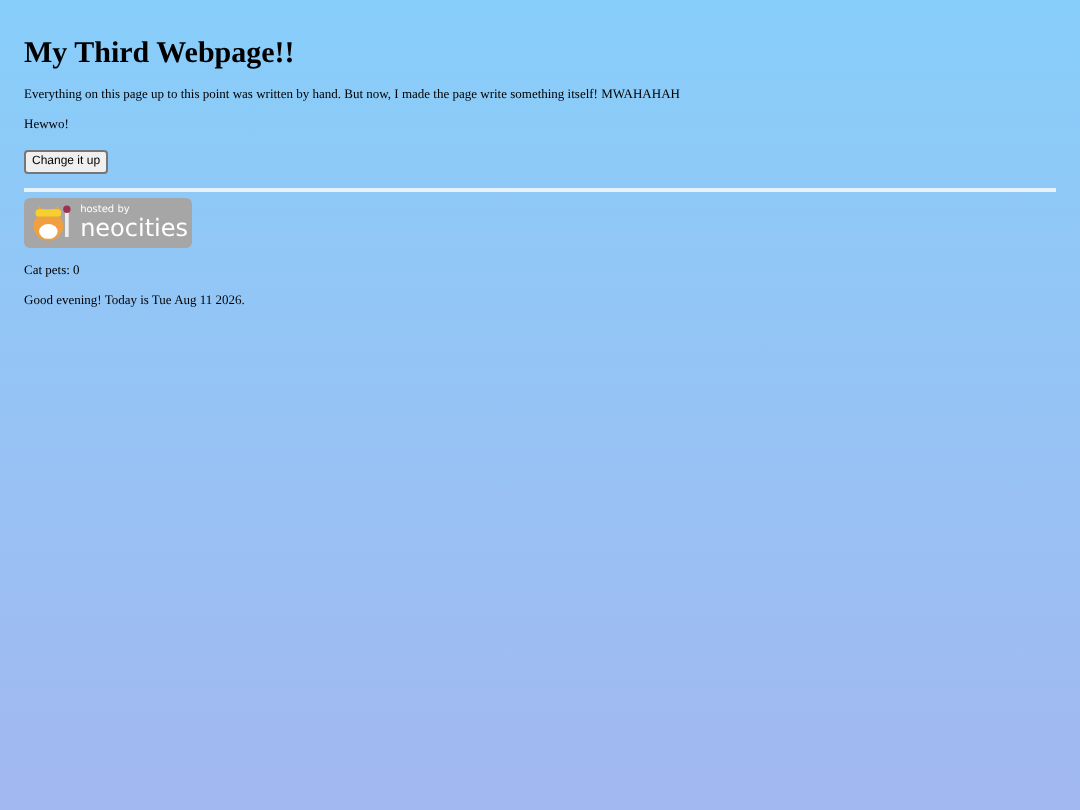  I want to click on page-heading: My Third Webpage!!, so click(159, 55).